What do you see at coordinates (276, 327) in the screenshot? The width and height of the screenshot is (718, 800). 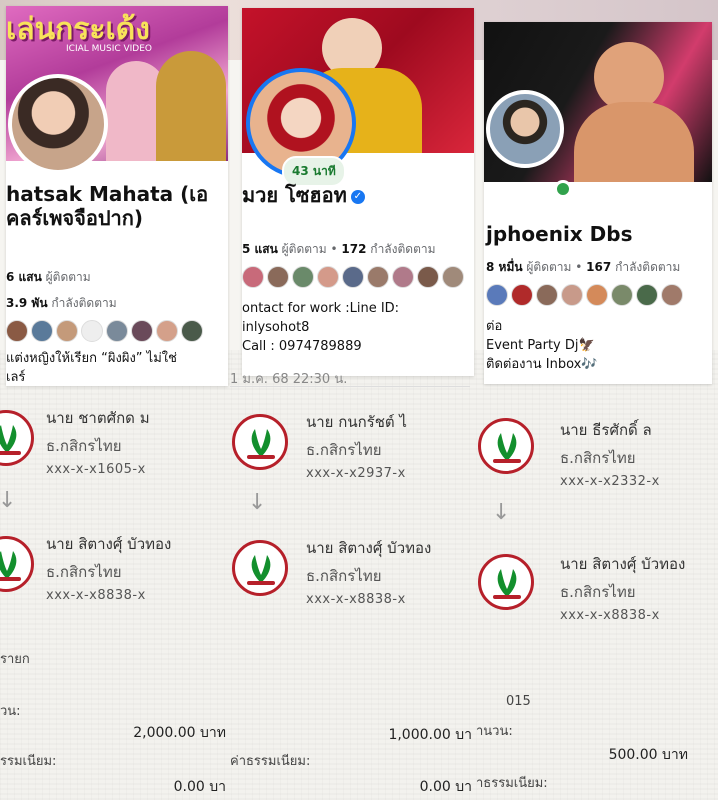 I see `bio-line: inlysohot8` at bounding box center [276, 327].